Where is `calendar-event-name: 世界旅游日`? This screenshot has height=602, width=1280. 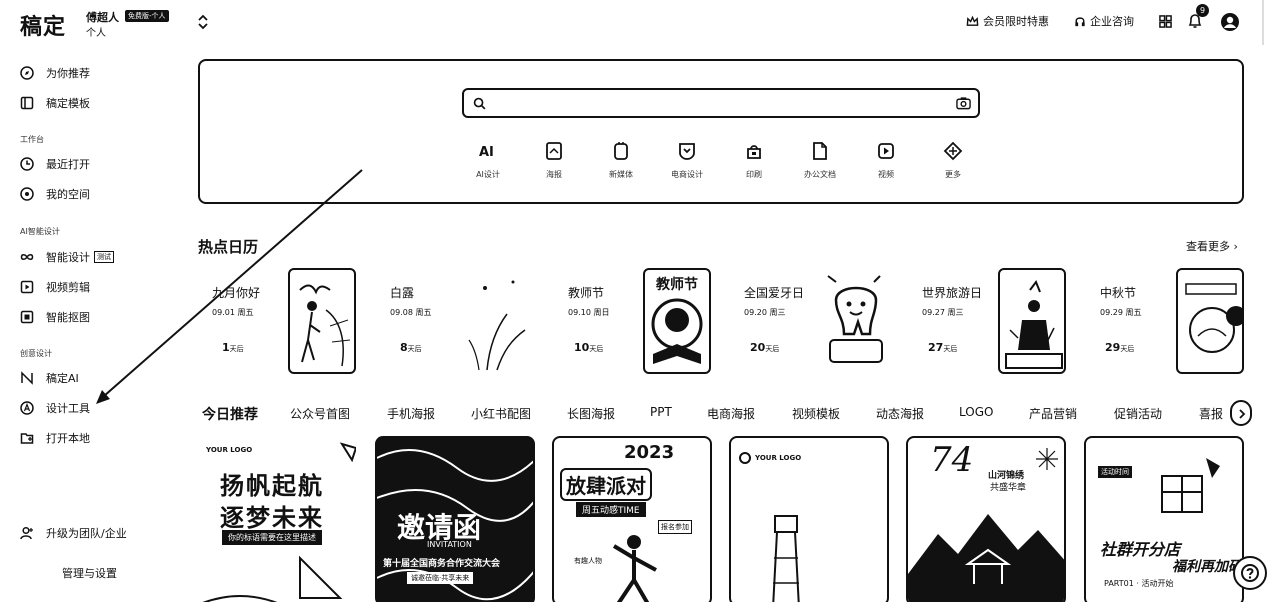
calendar-event-name: 世界旅游日 is located at coordinates (952, 292).